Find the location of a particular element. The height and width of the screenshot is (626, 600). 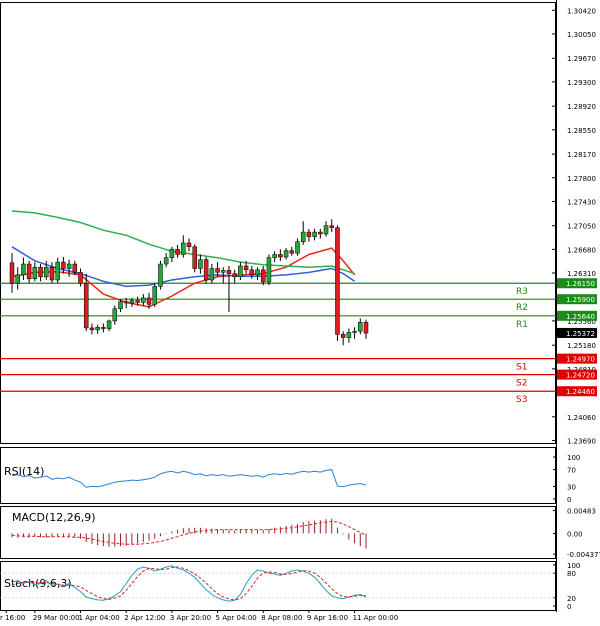

stoch-tick-label: 20 is located at coordinates (571, 599).